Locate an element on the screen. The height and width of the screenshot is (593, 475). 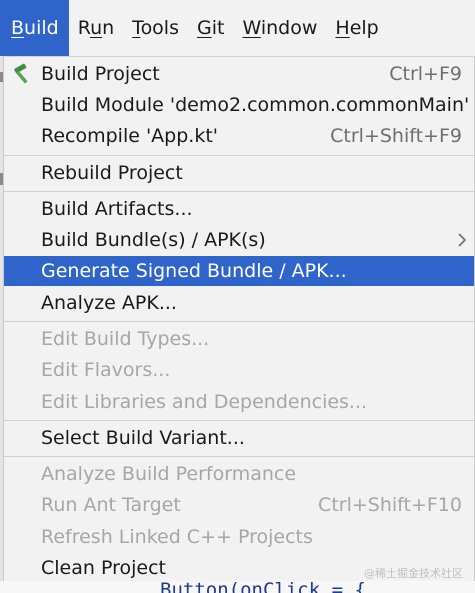
menu-item-label: Build Module 'demo2.common.commonMain' is located at coordinates (255, 105).